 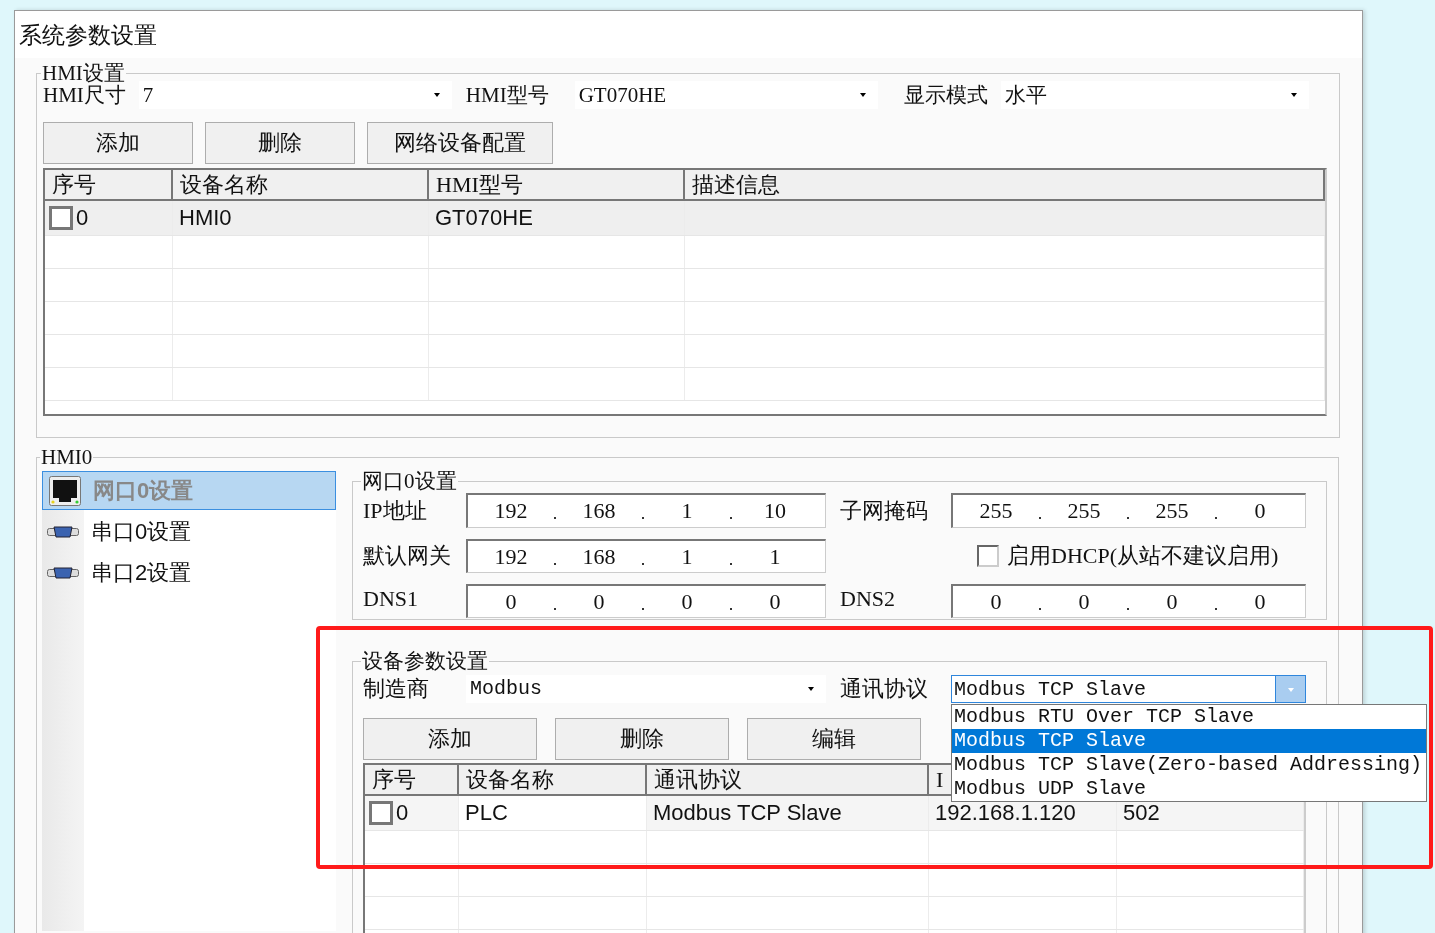 I want to click on group-title: HMI0, so click(x=67, y=457).